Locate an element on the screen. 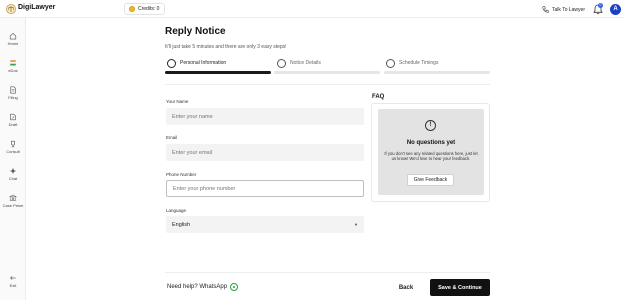 The image size is (624, 300). step-notice-details: Notice Details is located at coordinates (299, 63).